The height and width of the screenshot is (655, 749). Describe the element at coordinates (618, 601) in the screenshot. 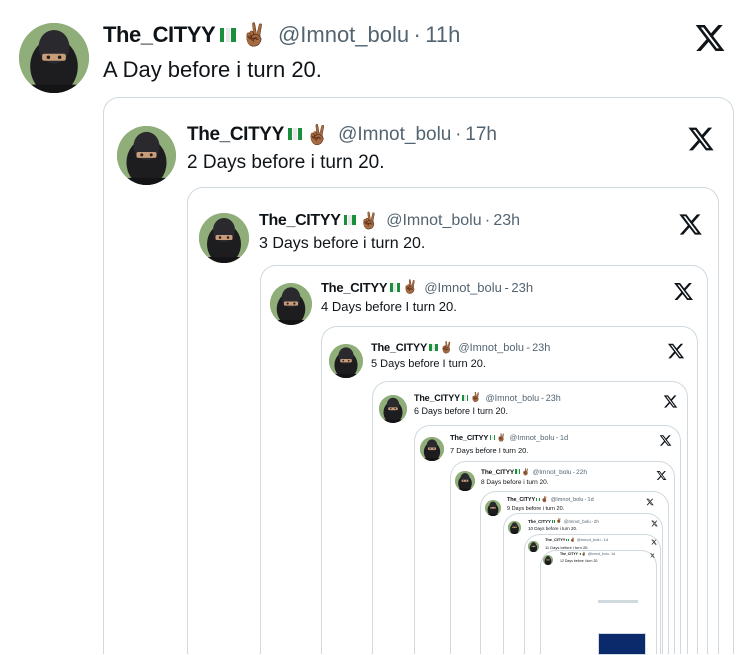

I see `quoted-tweet-continuation` at that location.